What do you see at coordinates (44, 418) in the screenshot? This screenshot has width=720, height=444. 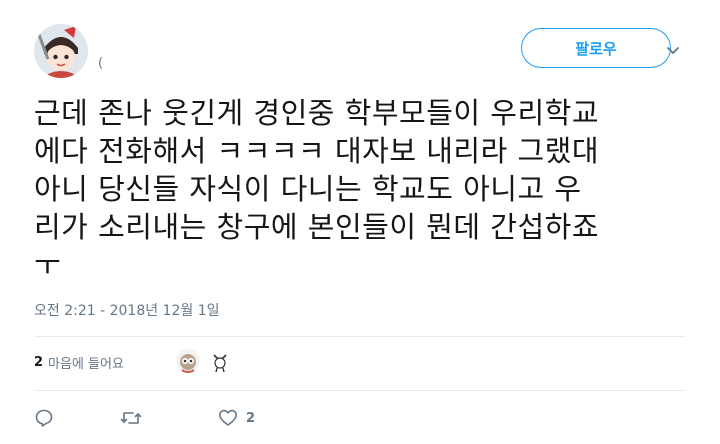 I see `reply-icon` at bounding box center [44, 418].